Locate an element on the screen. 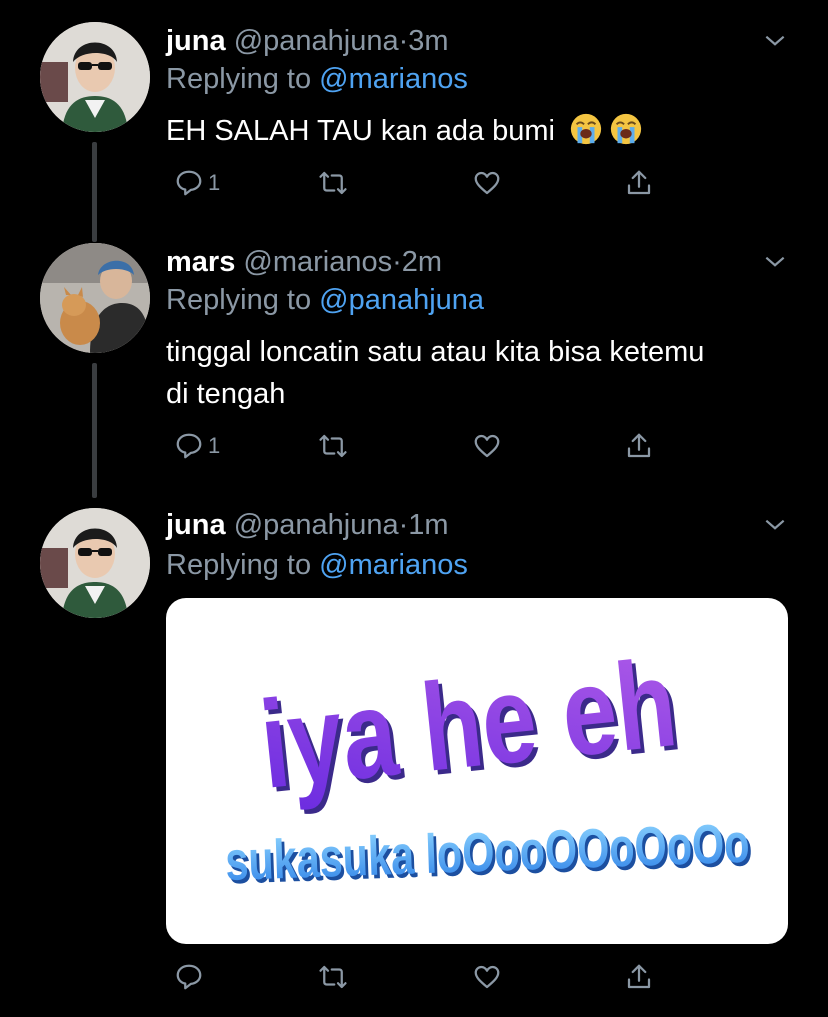 This screenshot has height=1017, width=828. tweet-text-content: EH SALAH TAU kan ada bumi is located at coordinates (360, 131).